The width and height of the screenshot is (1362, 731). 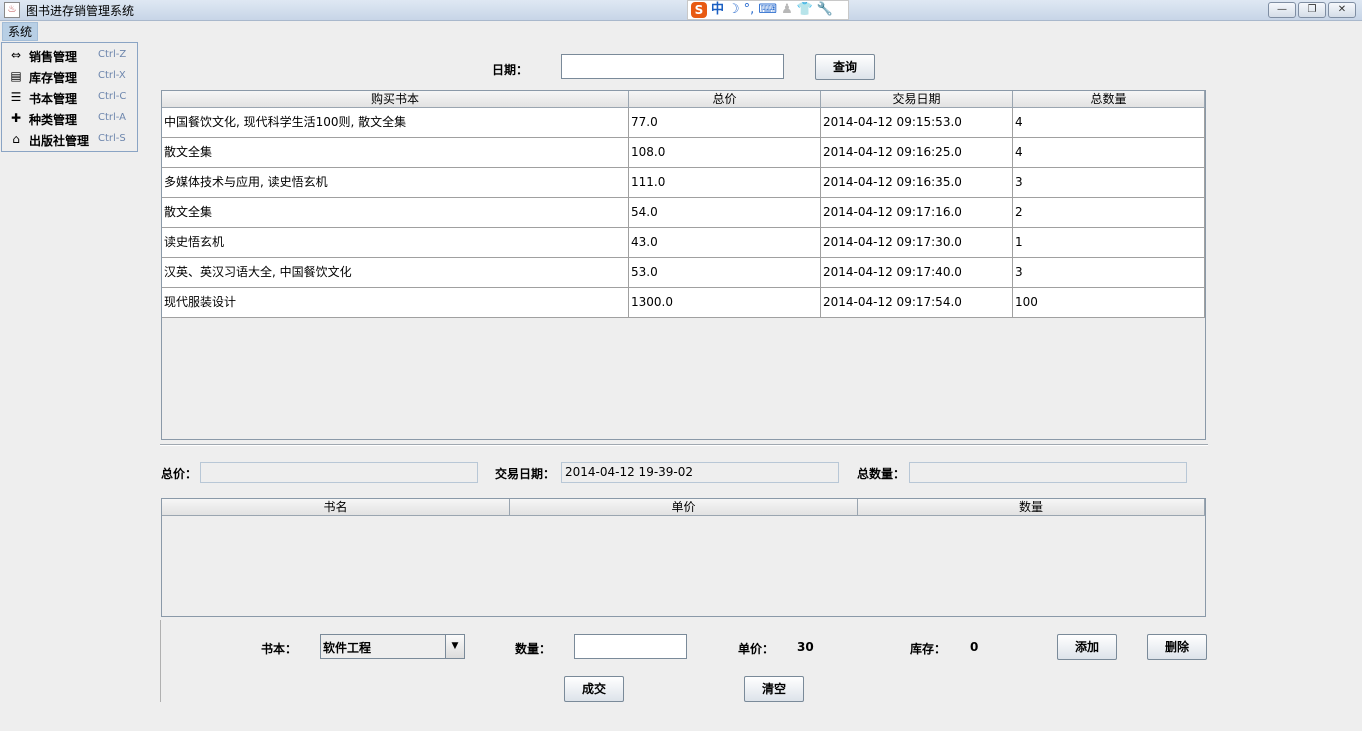 What do you see at coordinates (533, 649) in the screenshot?
I see `quantity-label: 数量：` at bounding box center [533, 649].